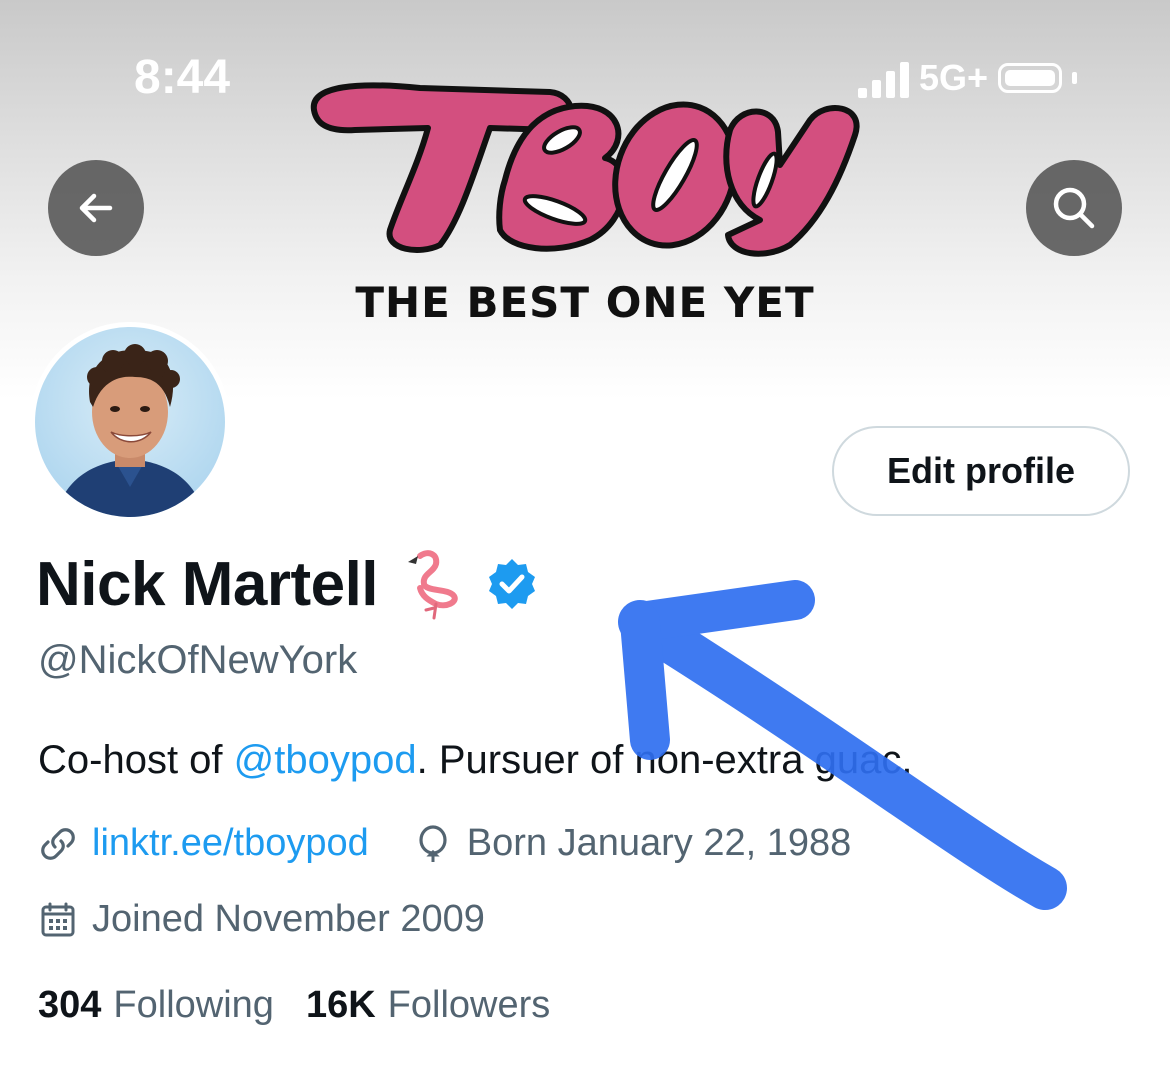 The image size is (1170, 1068). Describe the element at coordinates (294, 1005) in the screenshot. I see `follow-stats: 304 Following 16K Followers` at that location.